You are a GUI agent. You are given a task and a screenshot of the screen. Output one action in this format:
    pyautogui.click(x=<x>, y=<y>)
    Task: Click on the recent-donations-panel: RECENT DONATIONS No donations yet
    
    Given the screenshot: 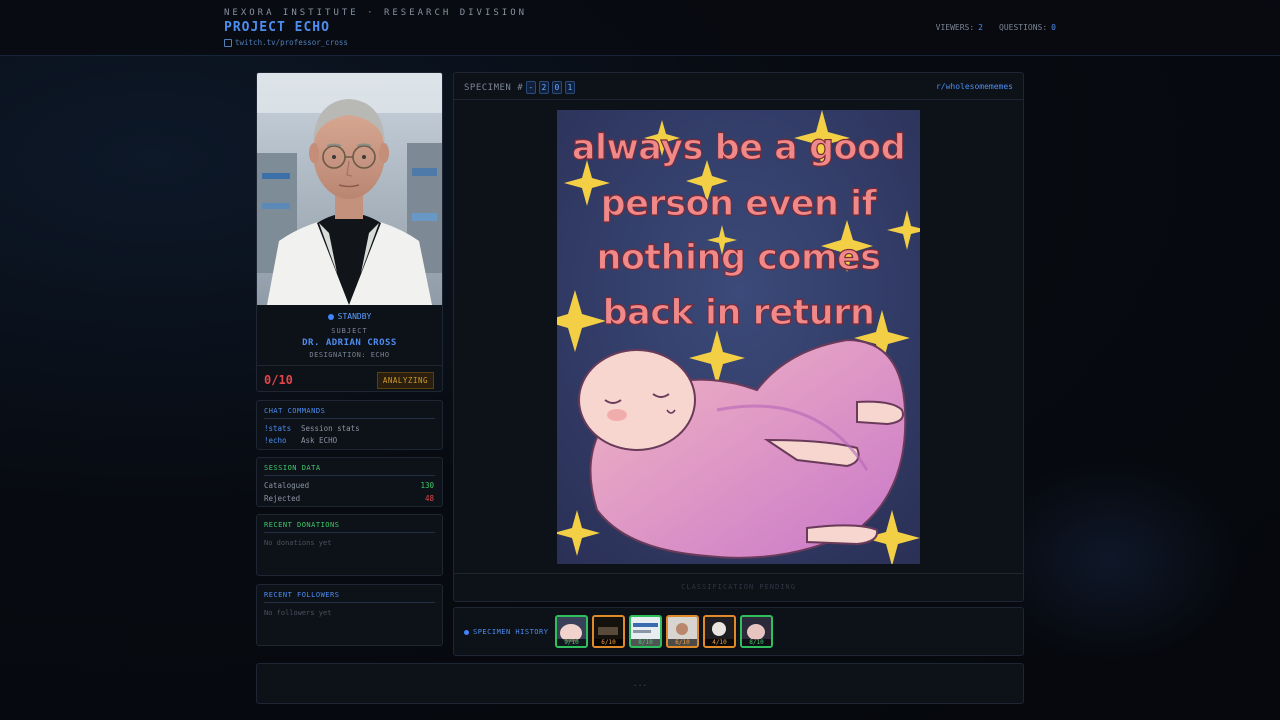 What is the action you would take?
    pyautogui.click(x=349, y=545)
    